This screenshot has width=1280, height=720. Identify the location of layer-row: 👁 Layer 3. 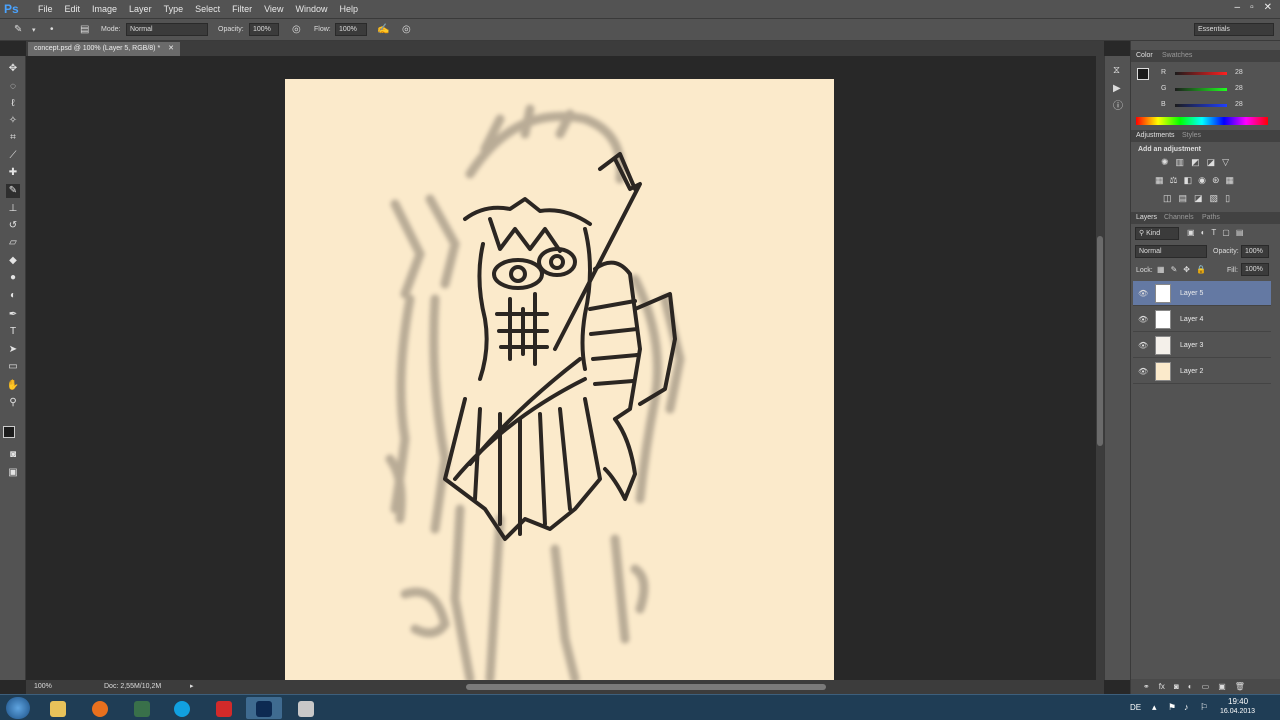
(1202, 345).